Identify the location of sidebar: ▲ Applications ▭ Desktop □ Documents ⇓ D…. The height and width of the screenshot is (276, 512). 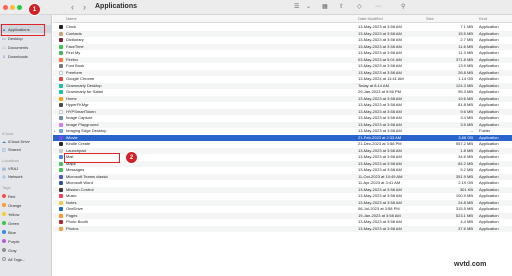
(26, 145).